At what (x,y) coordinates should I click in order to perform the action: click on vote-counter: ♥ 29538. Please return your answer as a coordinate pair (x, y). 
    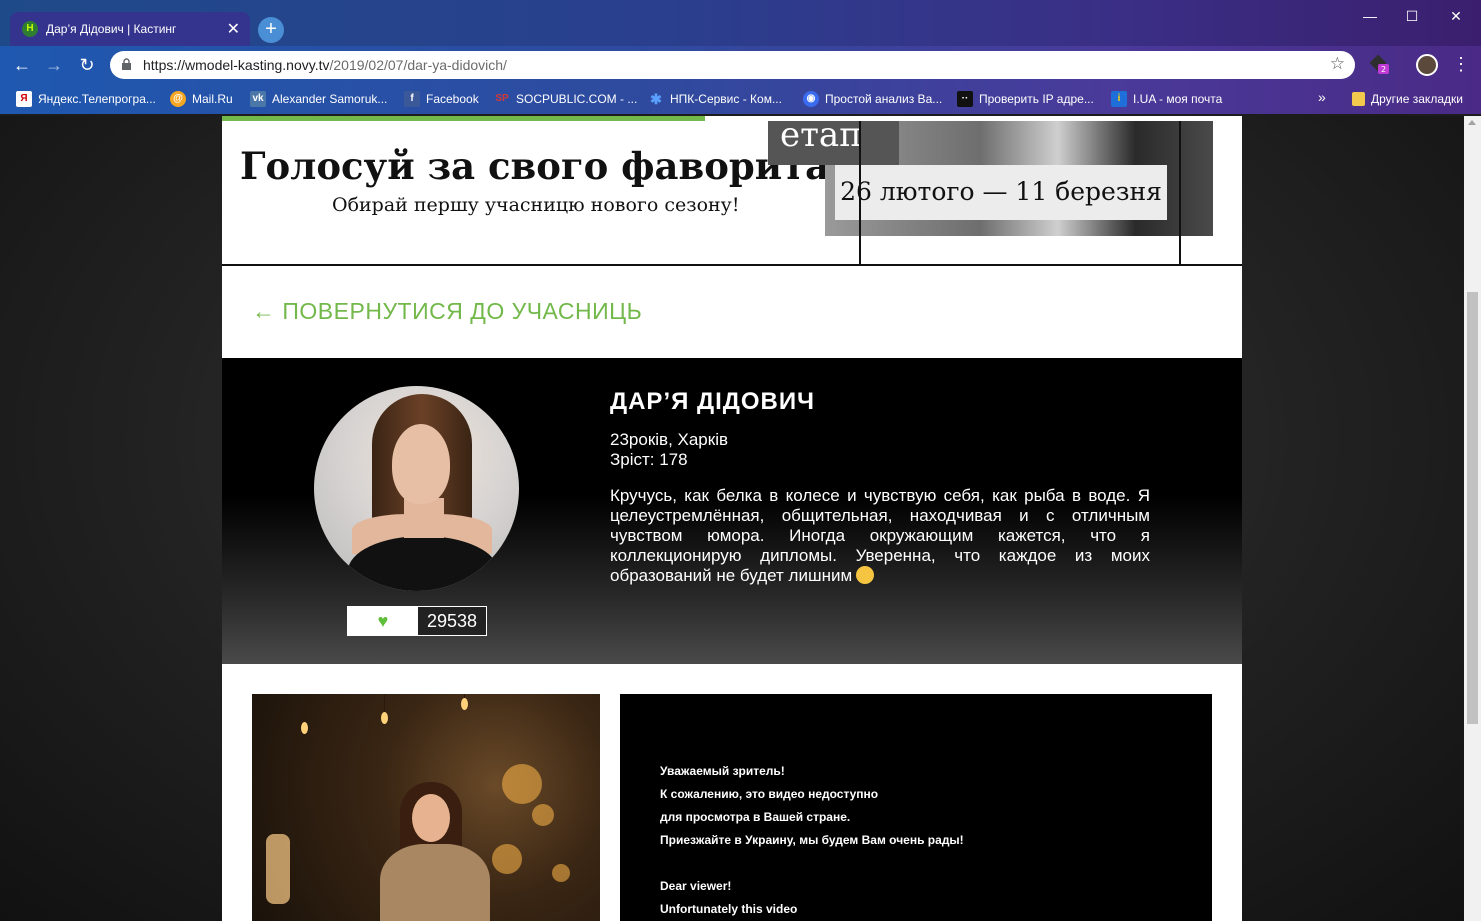
    Looking at the image, I should click on (417, 621).